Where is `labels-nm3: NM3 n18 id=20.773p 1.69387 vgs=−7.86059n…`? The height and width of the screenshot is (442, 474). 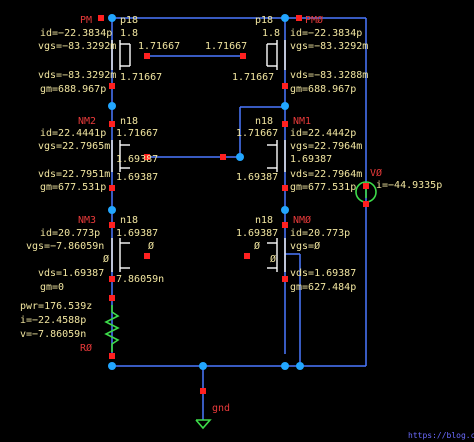 labels-nm3: NM3 n18 id=20.773p 1.69387 vgs=−7.86059n… is located at coordinates (95, 254).